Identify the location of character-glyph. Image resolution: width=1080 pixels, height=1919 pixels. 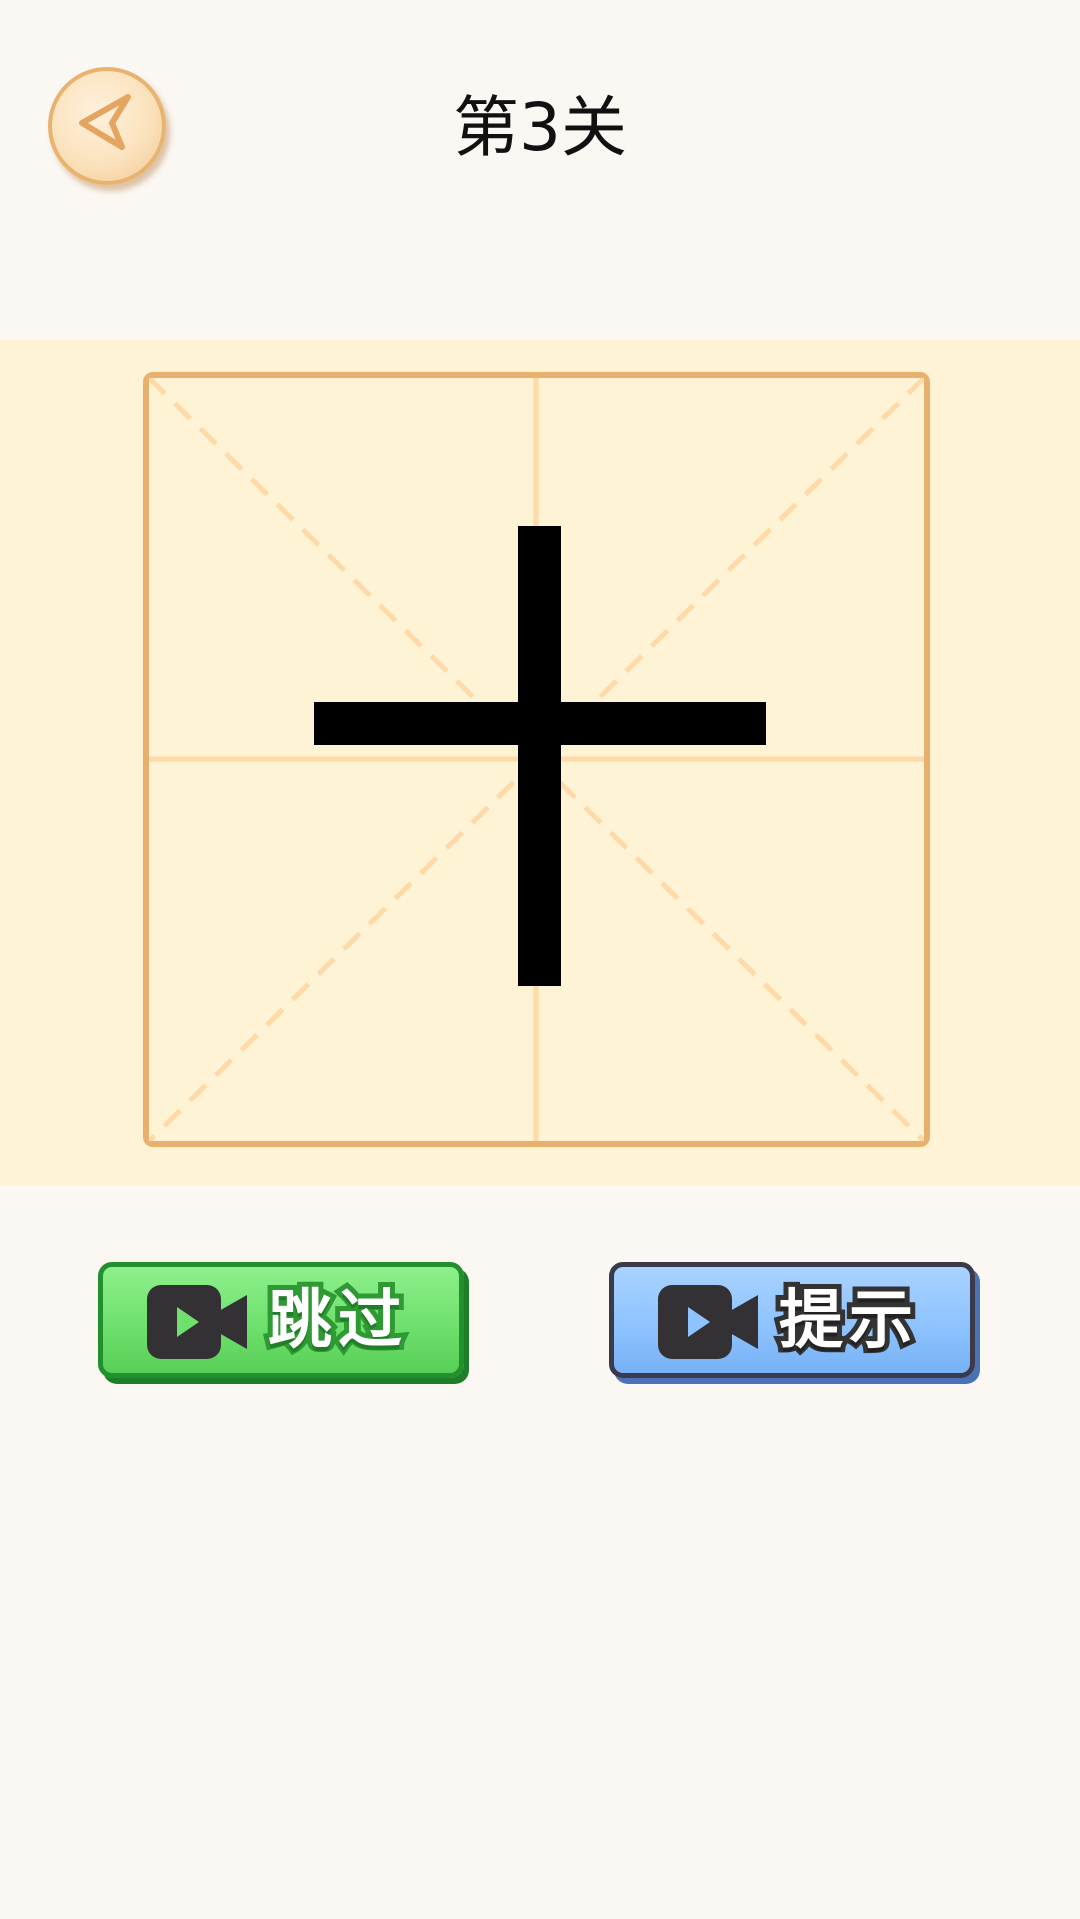
(540, 756).